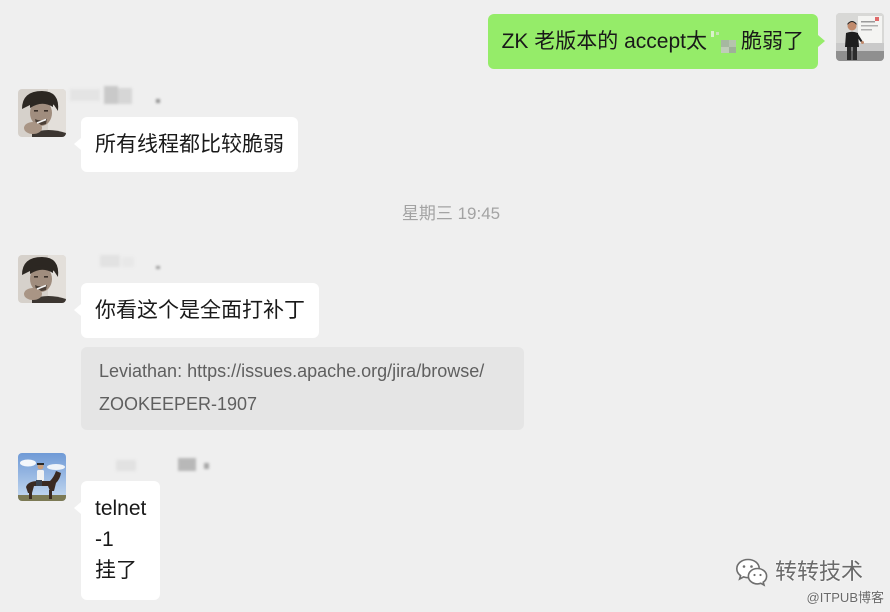 The height and width of the screenshot is (612, 890). Describe the element at coordinates (121, 508) in the screenshot. I see `message-text-line: telnet` at that location.